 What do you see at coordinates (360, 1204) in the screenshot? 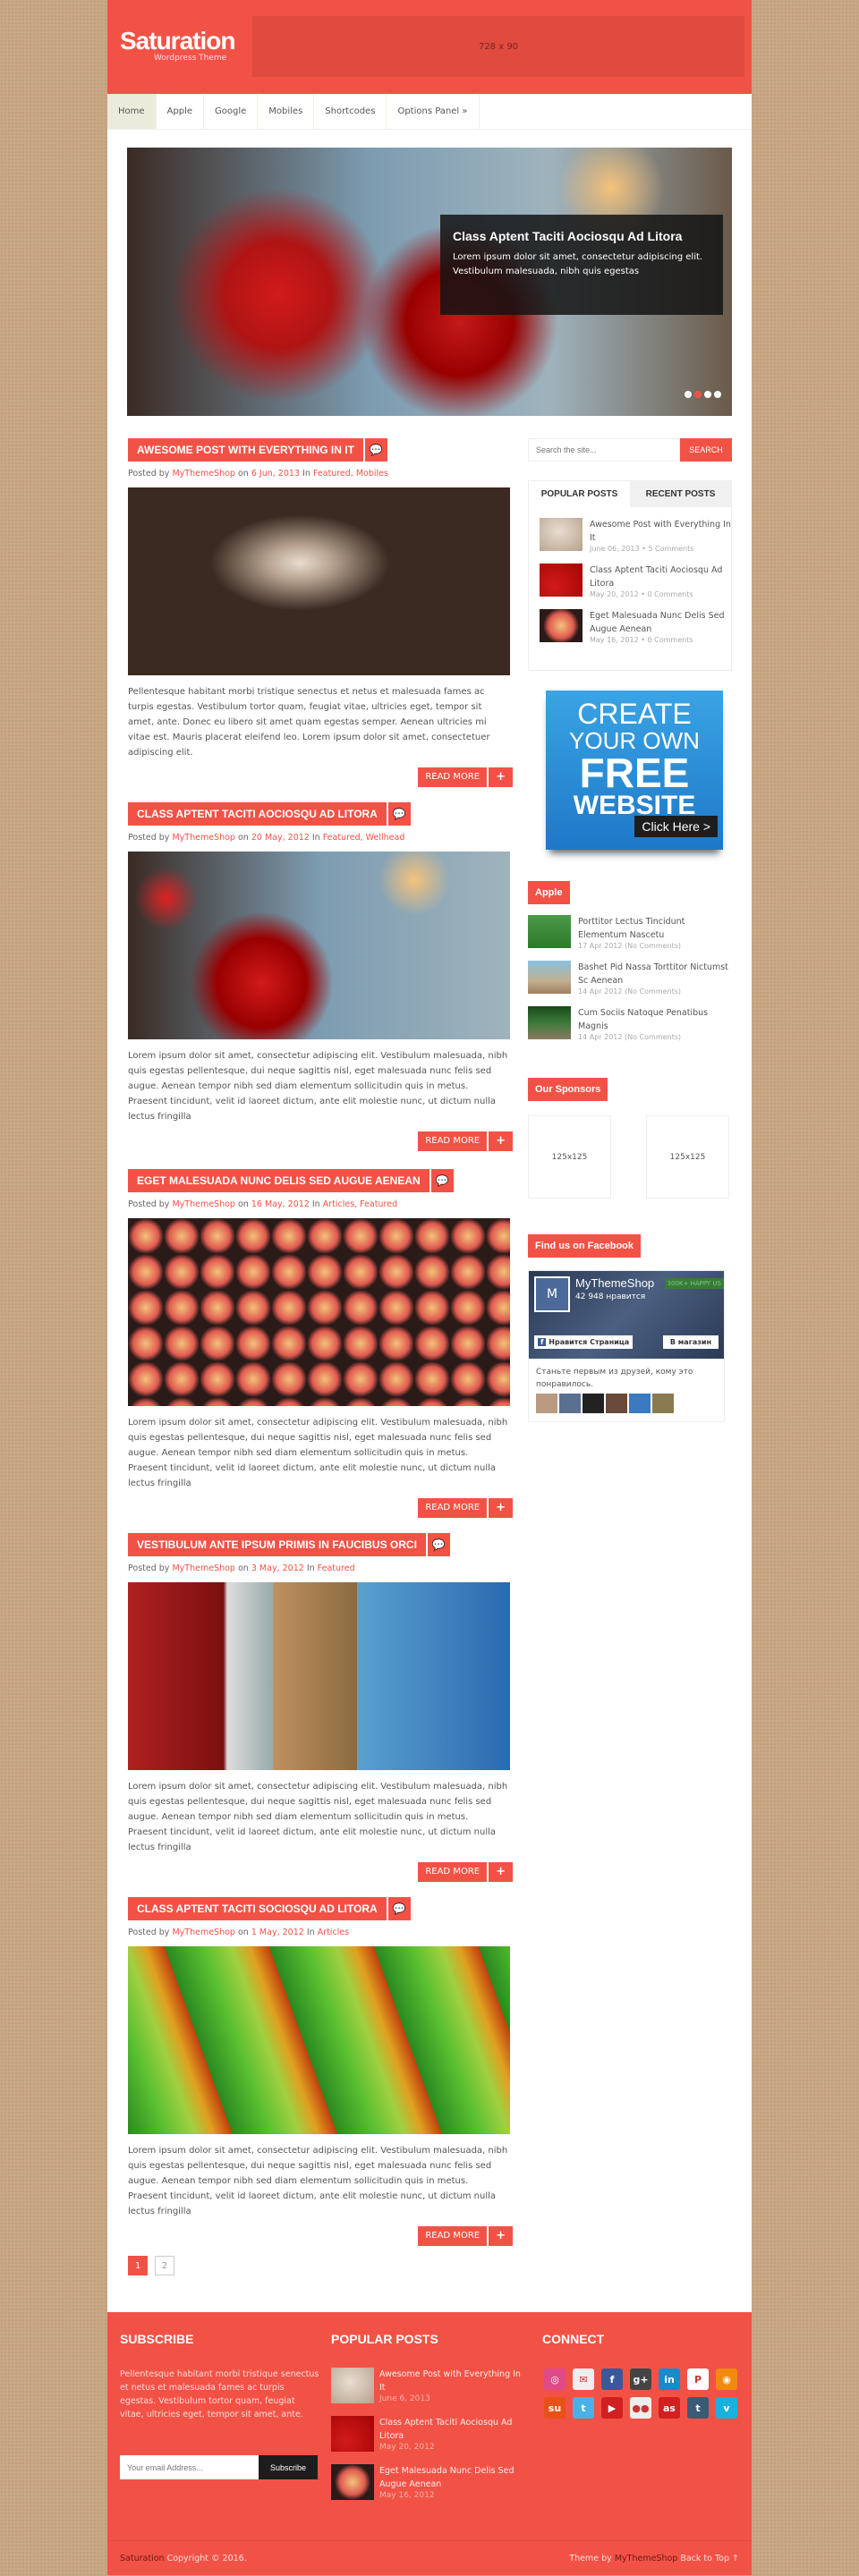
I see `post-categories-link: Articles, Featured` at bounding box center [360, 1204].